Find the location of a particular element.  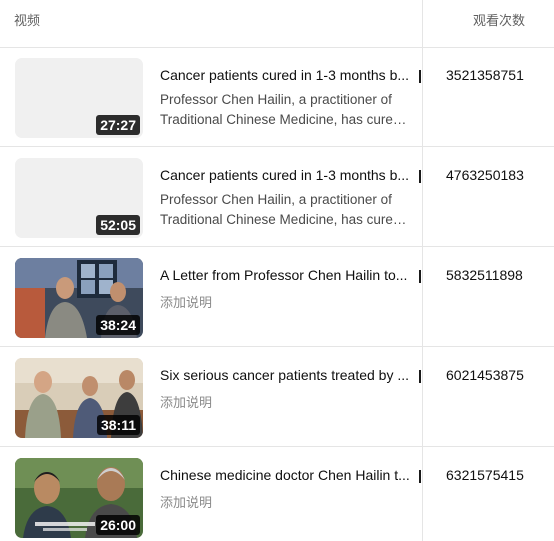

video-thumbnail: 26:00 is located at coordinates (79, 498).